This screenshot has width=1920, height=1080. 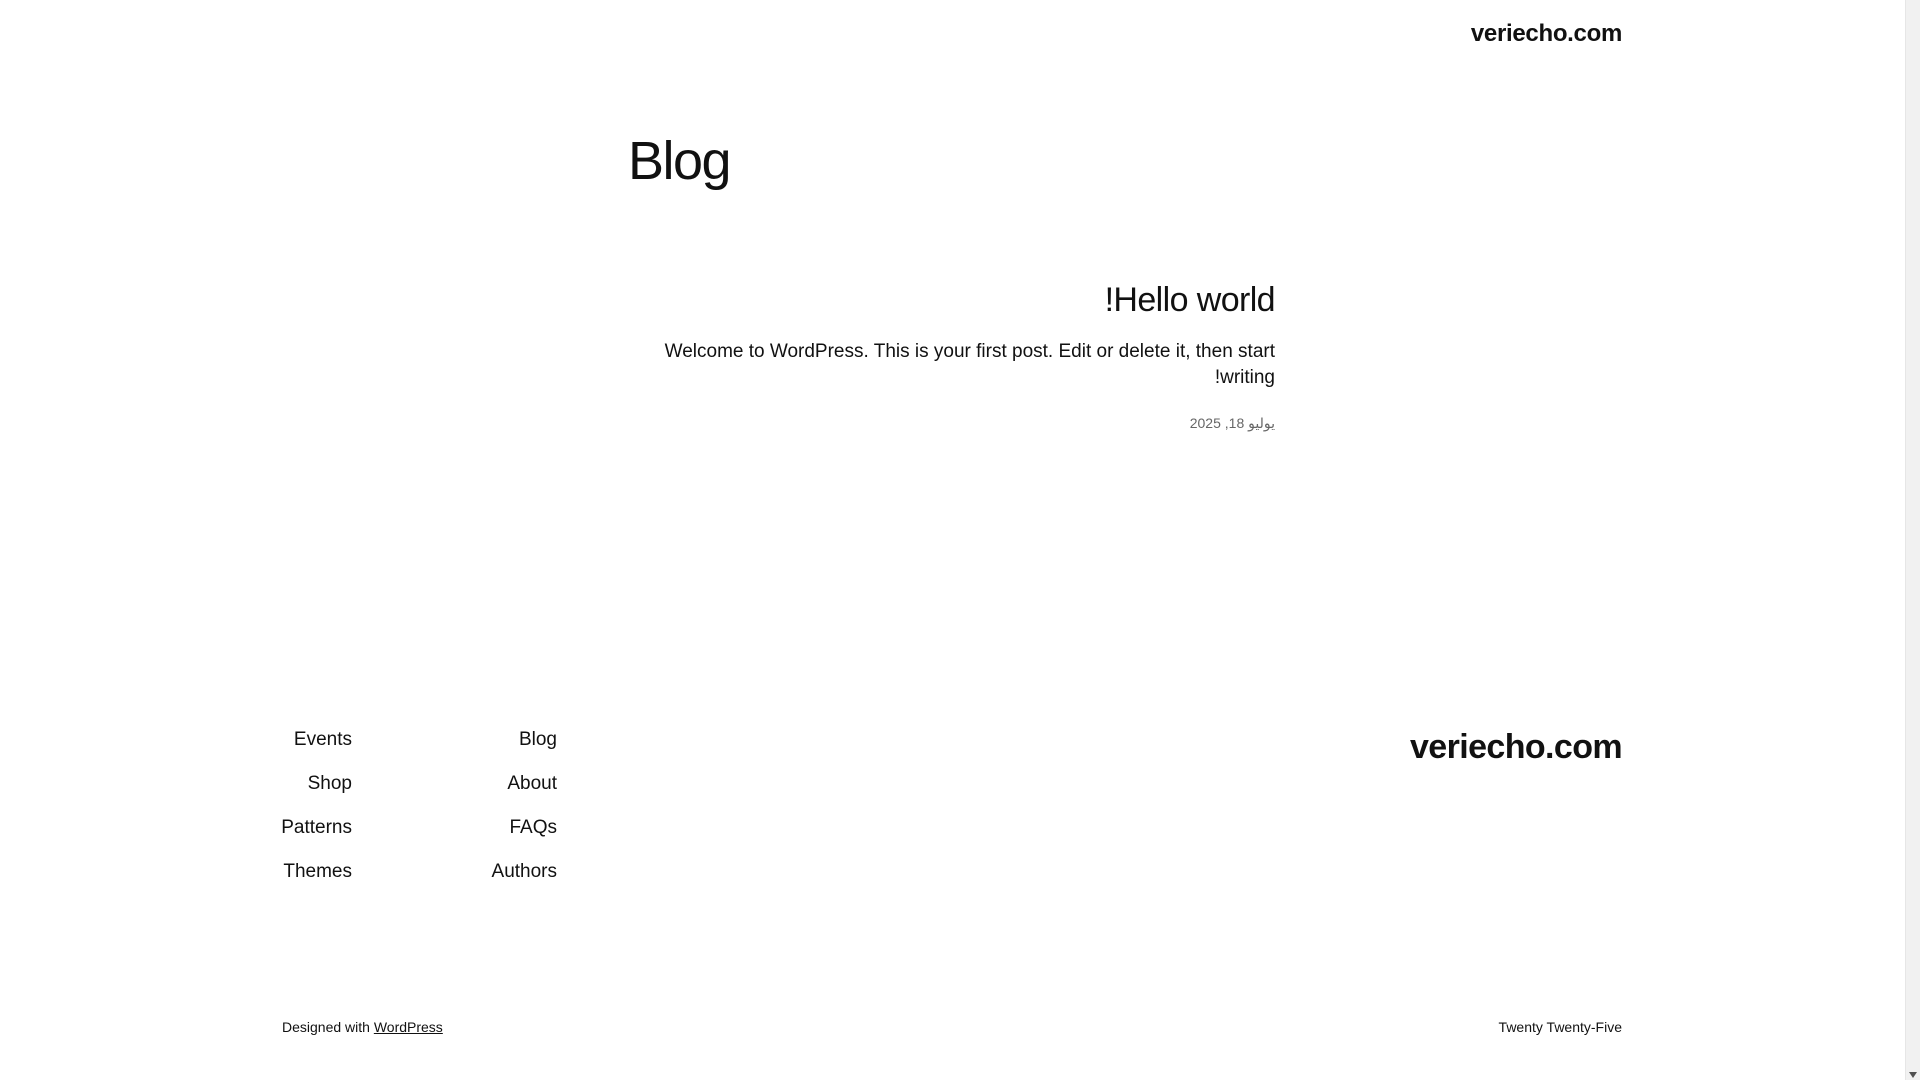 What do you see at coordinates (408, 1027) in the screenshot?
I see `wordpress-link: WordPress` at bounding box center [408, 1027].